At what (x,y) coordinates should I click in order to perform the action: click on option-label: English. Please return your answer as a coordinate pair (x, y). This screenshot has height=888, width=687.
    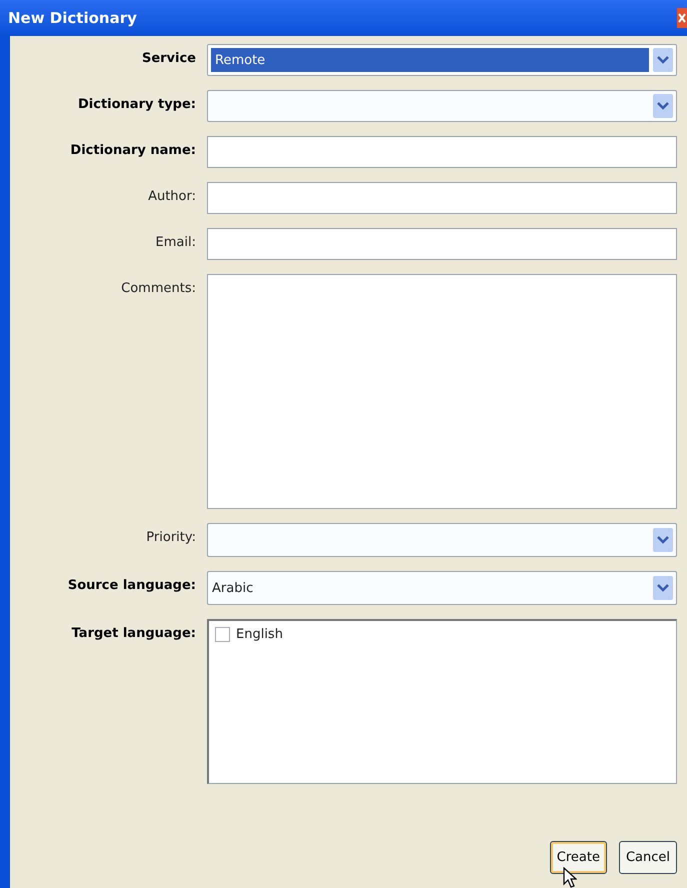
    Looking at the image, I should click on (259, 634).